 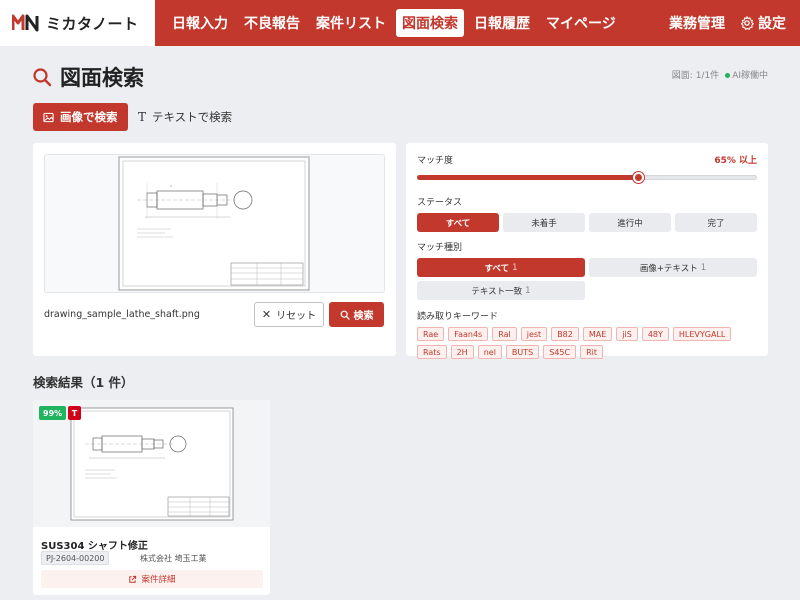 I want to click on nav-admin: 業務管理, so click(x=697, y=23).